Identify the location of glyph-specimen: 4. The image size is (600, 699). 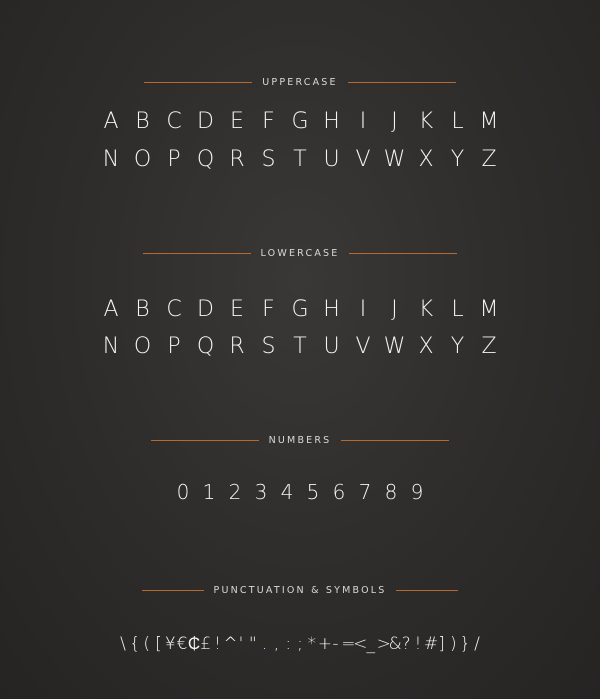
(287, 492).